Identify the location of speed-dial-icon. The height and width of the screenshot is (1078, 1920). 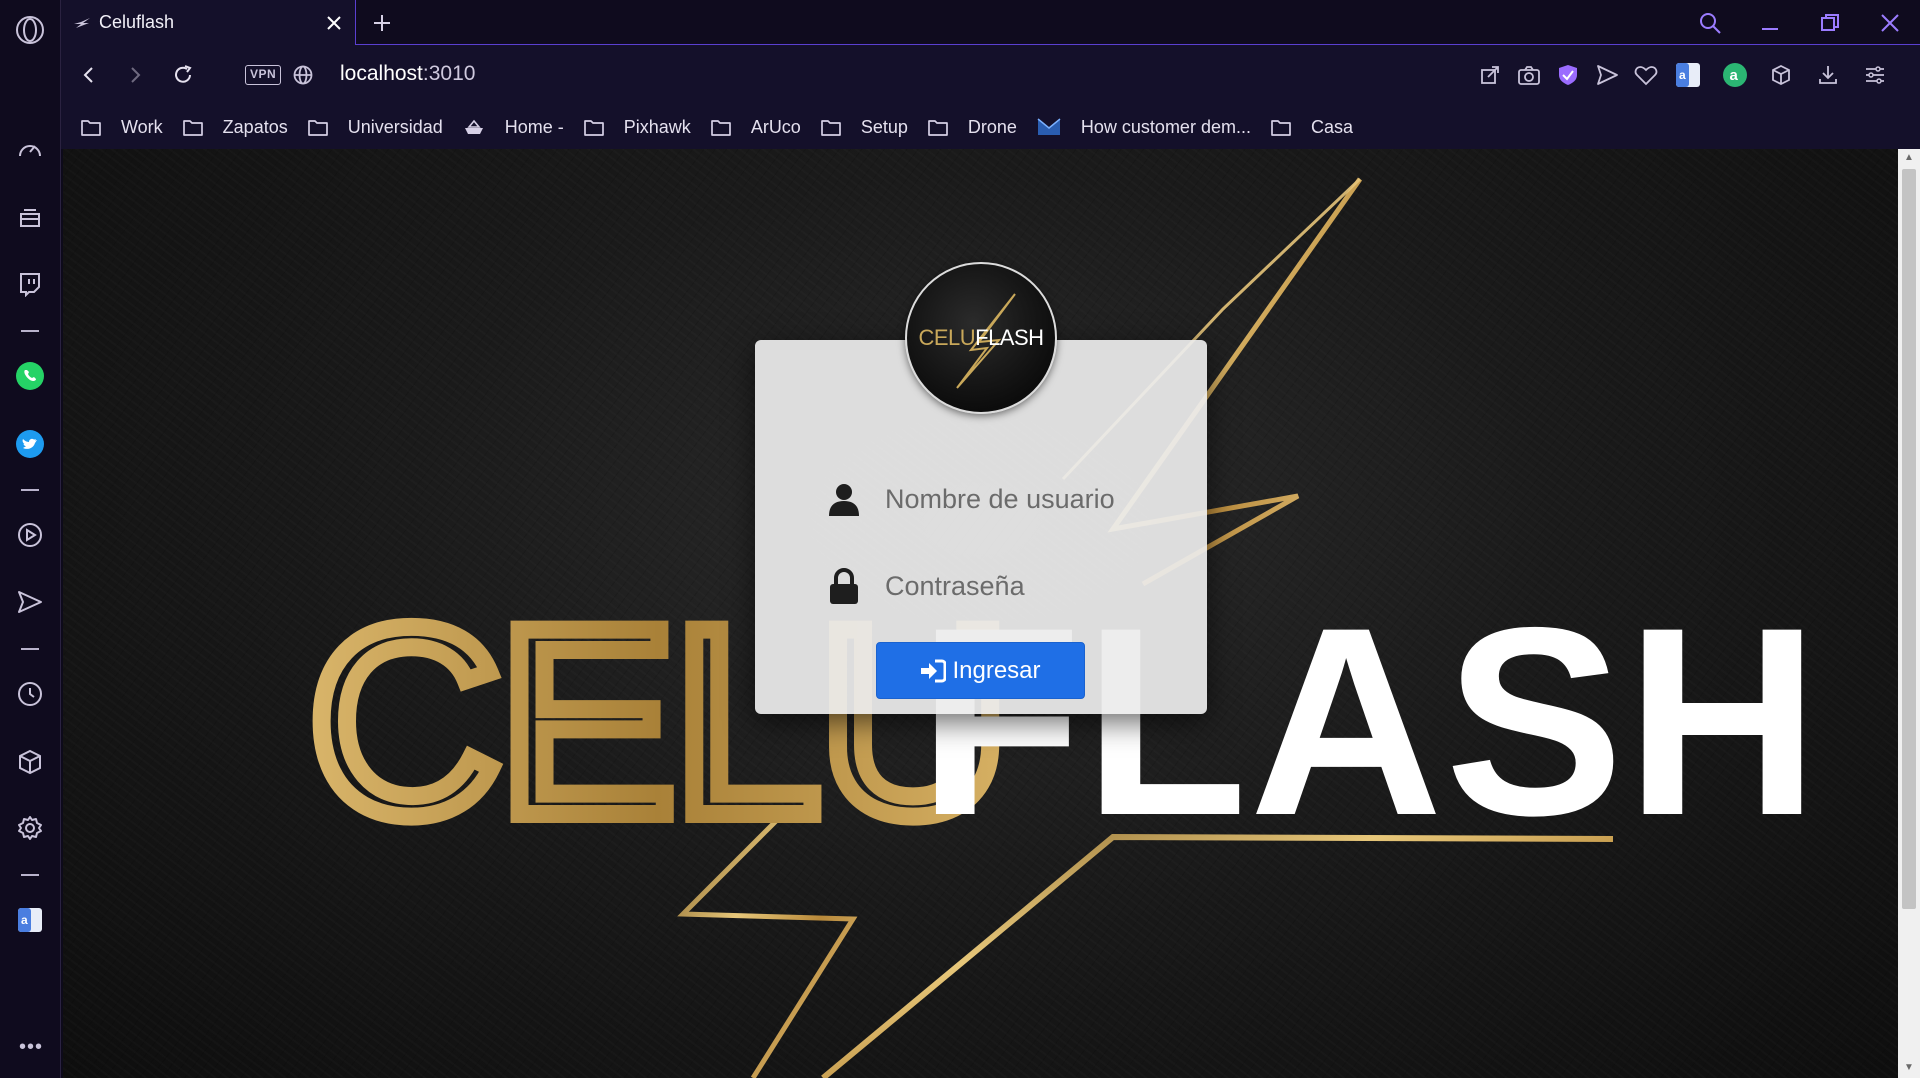
(30, 150).